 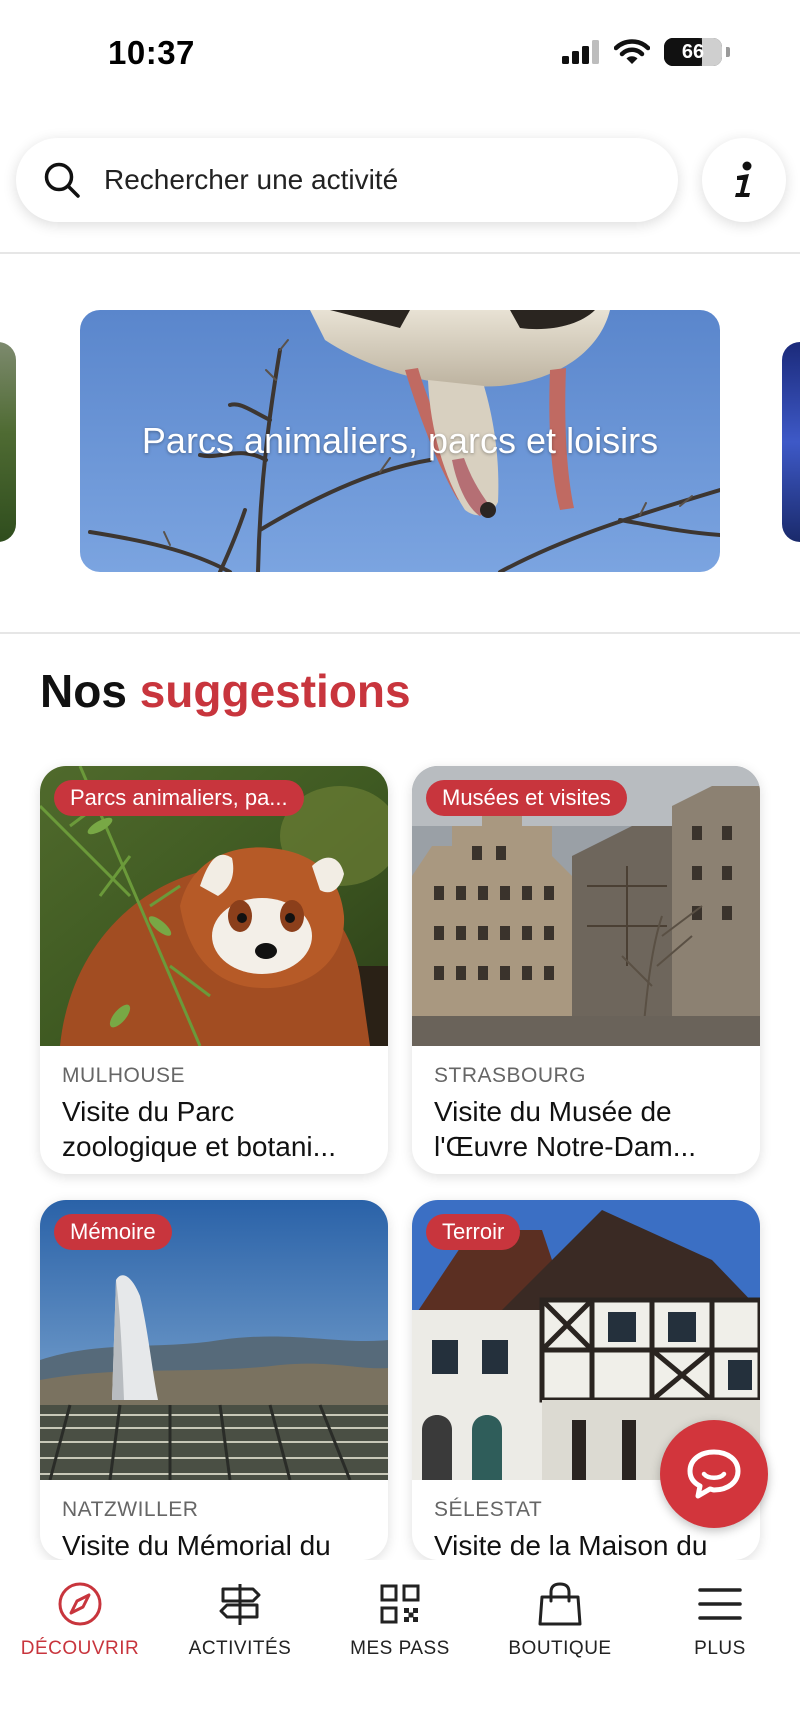 What do you see at coordinates (196, 1545) in the screenshot?
I see `card-title: Visite du Mémorial du` at bounding box center [196, 1545].